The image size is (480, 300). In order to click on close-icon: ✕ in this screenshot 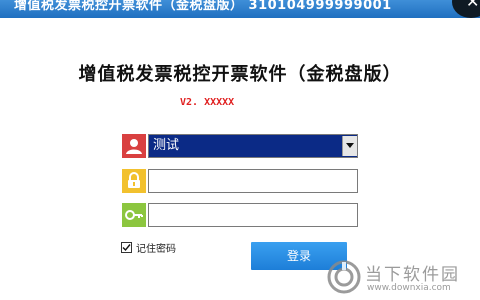, I will do `click(472, 5)`.